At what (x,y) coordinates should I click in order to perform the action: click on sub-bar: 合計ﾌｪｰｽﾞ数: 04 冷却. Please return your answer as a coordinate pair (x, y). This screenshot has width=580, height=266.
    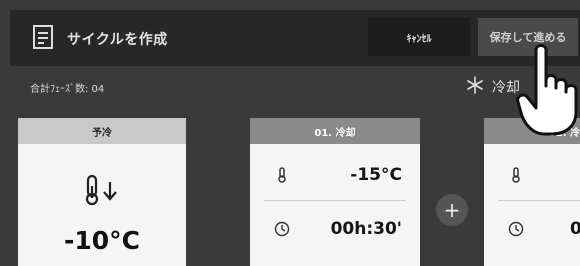
    Looking at the image, I should click on (295, 86).